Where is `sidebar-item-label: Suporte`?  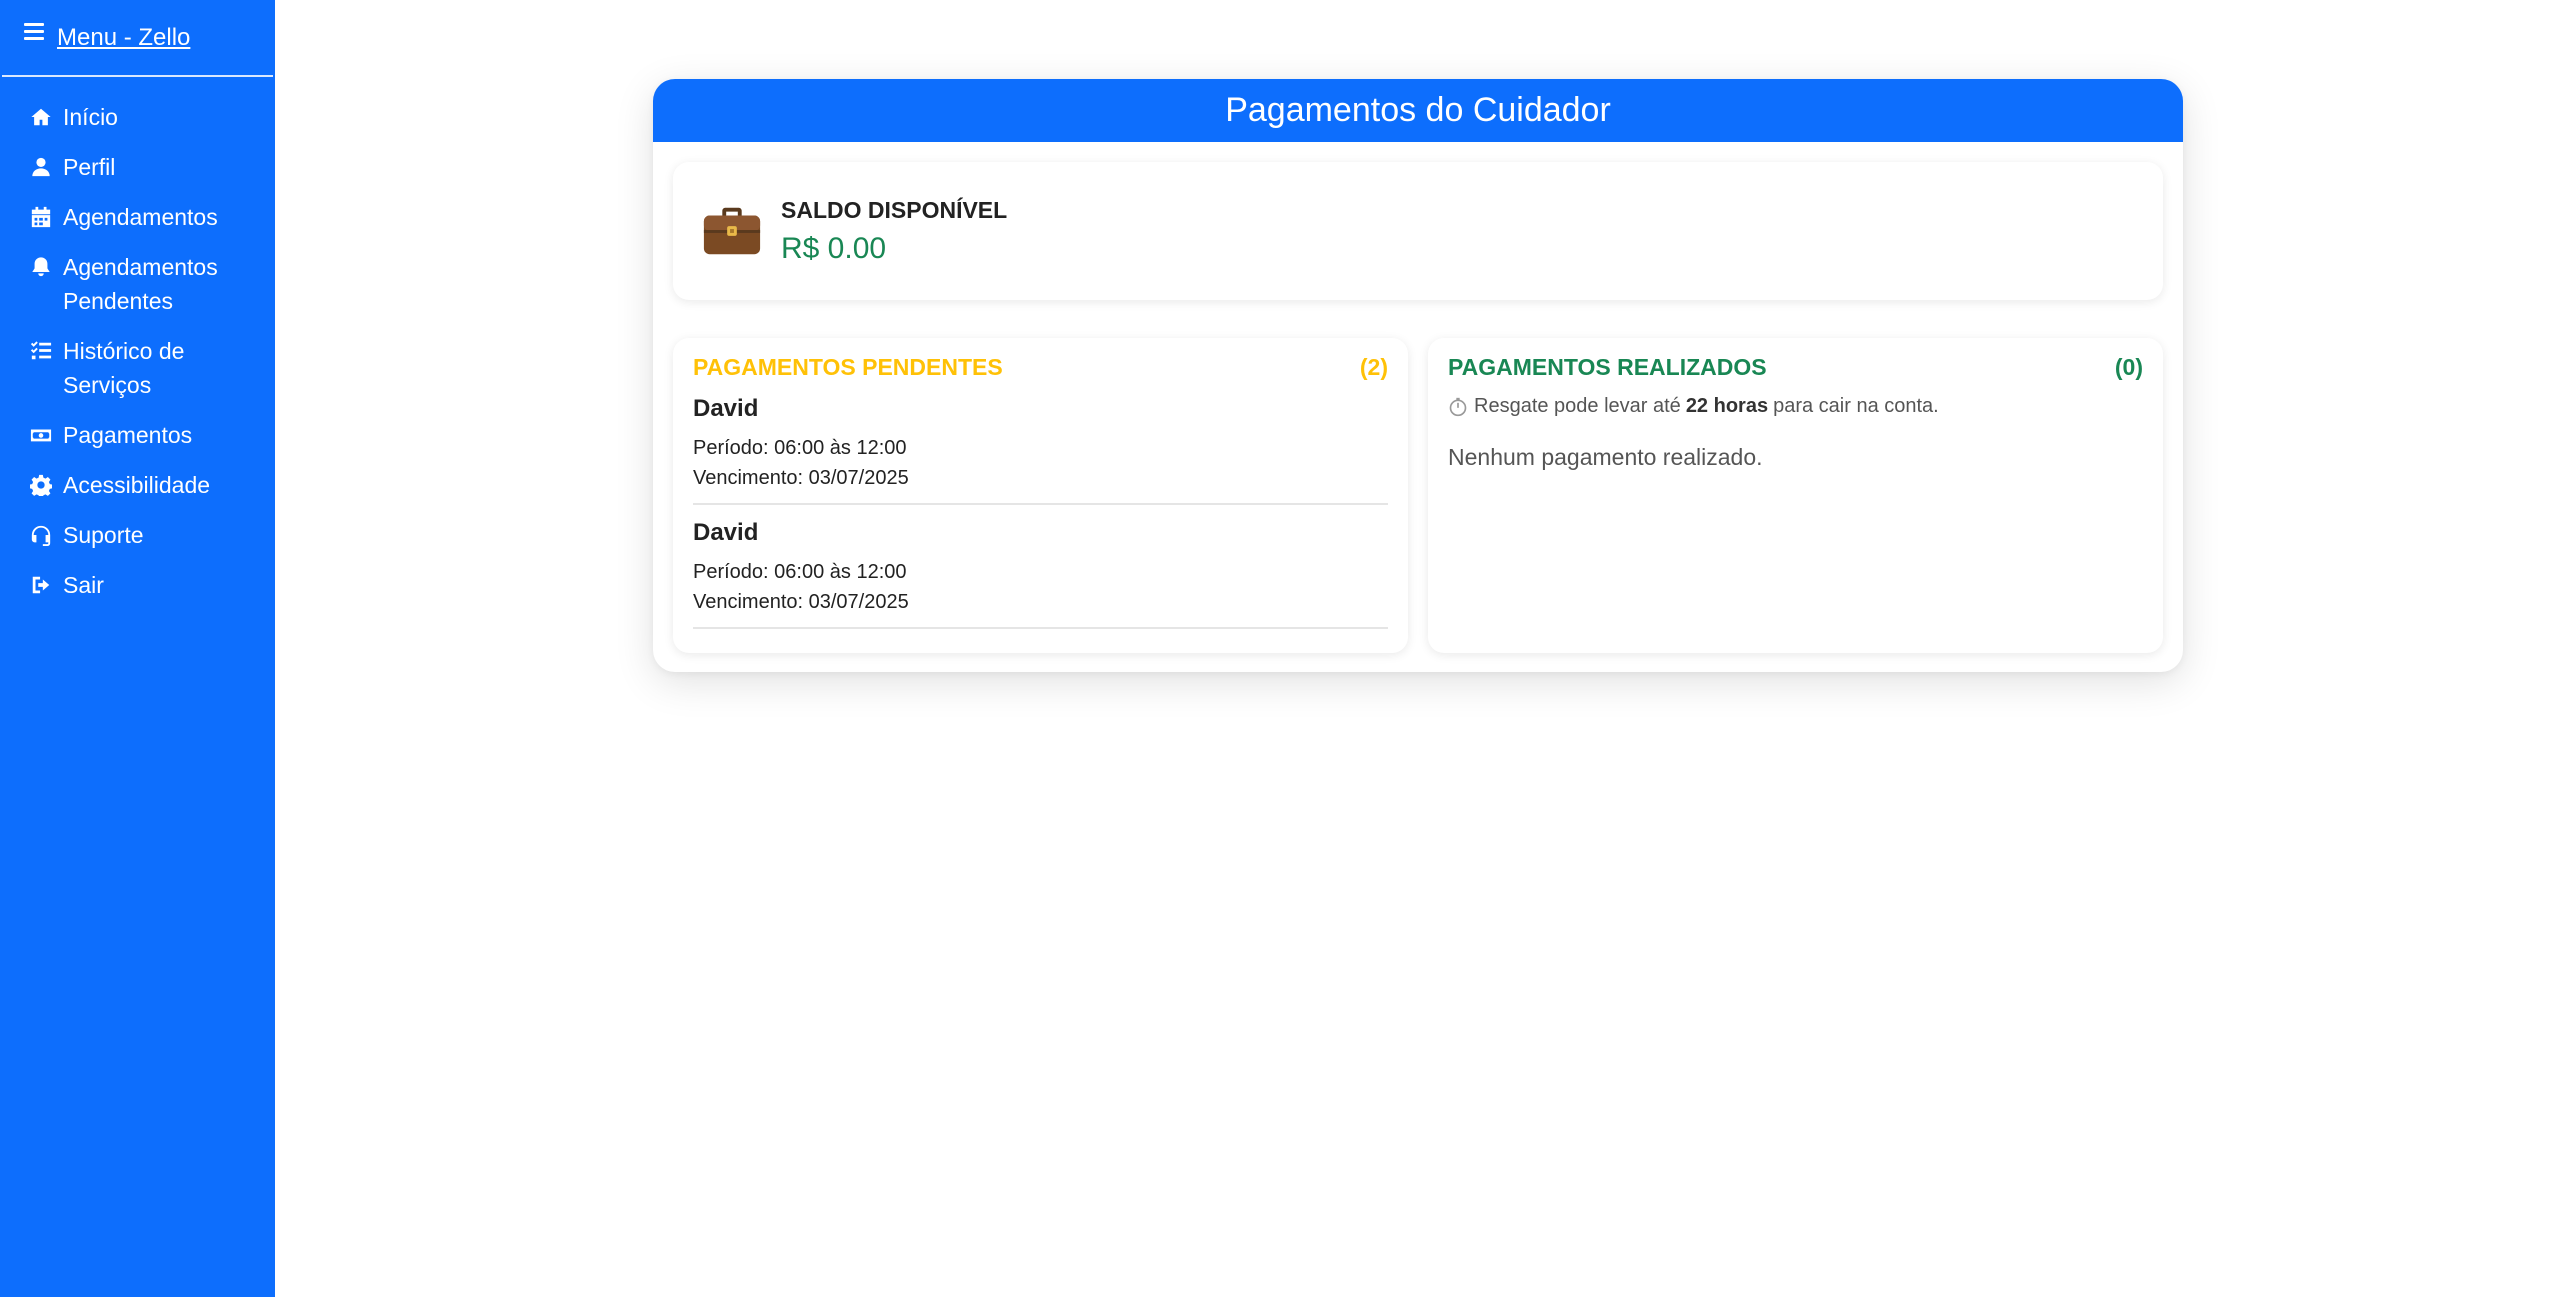
sidebar-item-label: Suporte is located at coordinates (103, 535).